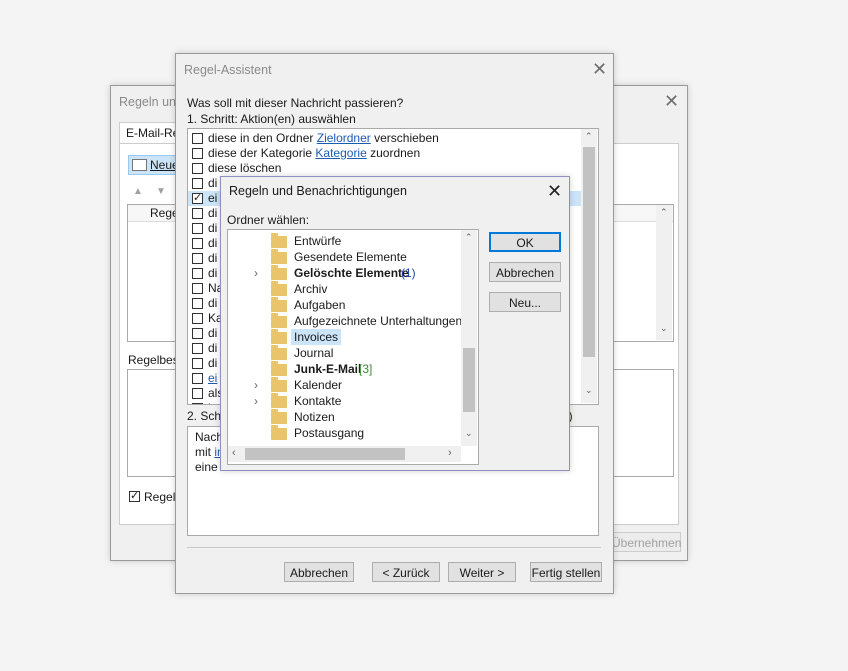 The image size is (848, 671). What do you see at coordinates (344, 417) in the screenshot?
I see `folder-item: Notizen` at bounding box center [344, 417].